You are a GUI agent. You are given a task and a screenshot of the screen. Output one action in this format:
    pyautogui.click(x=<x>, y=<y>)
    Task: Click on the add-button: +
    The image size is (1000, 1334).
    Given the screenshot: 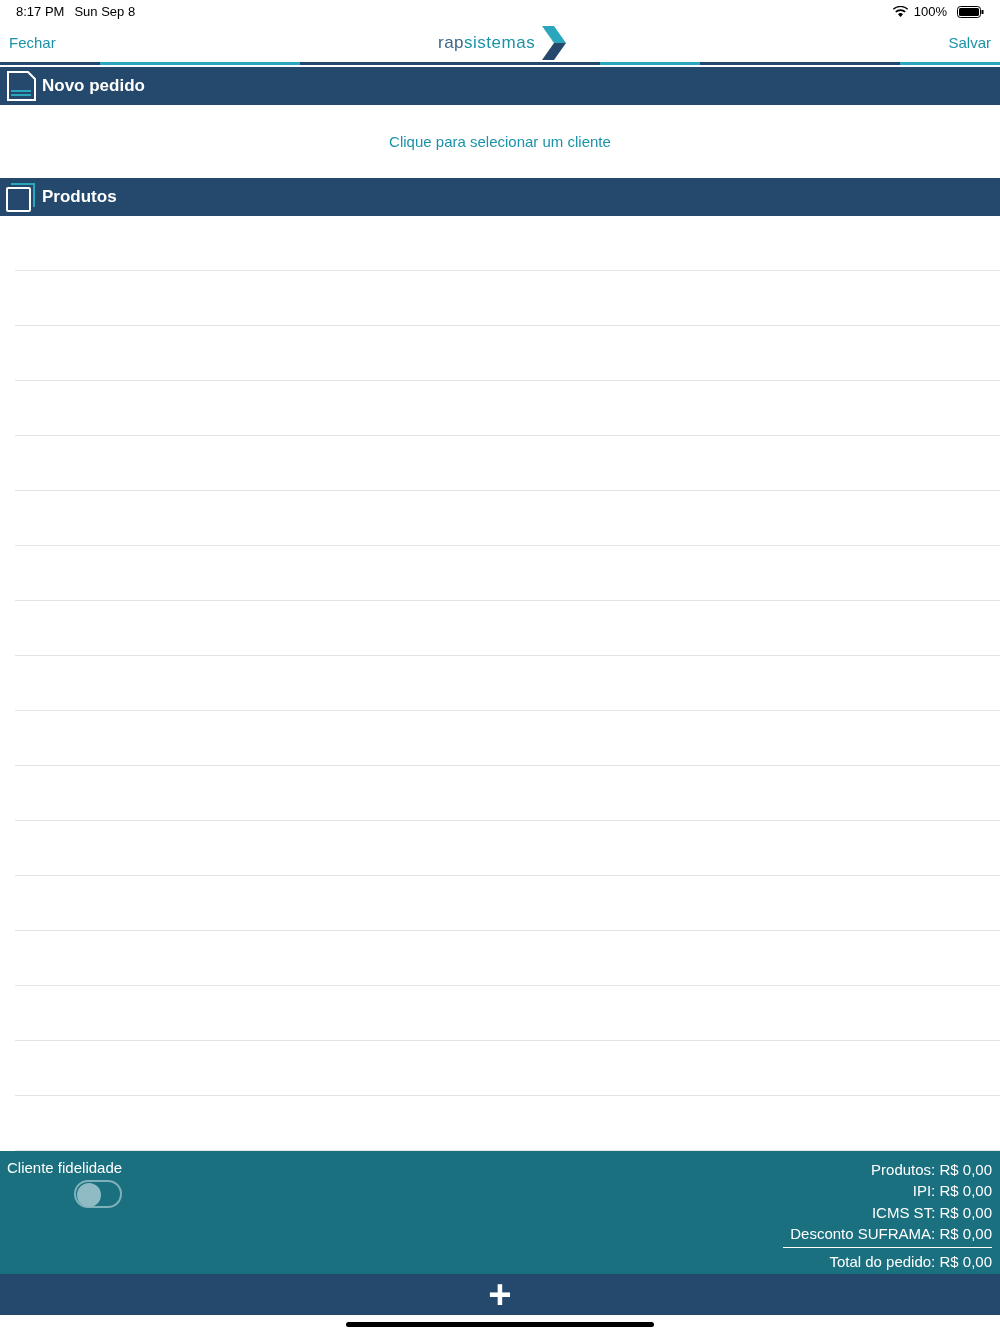 What is the action you would take?
    pyautogui.click(x=500, y=1294)
    